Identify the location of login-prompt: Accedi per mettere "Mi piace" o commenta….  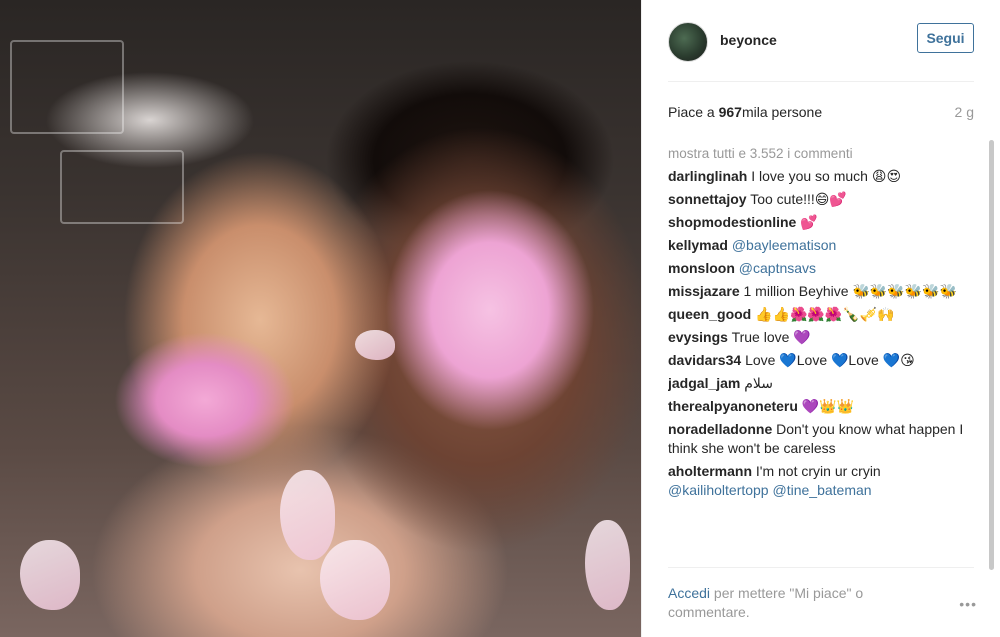
(793, 603).